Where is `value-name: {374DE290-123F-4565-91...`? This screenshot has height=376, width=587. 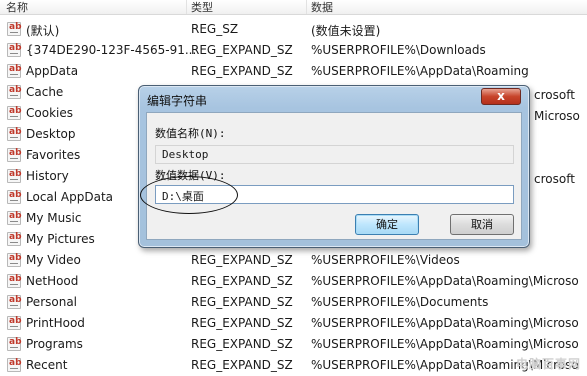 value-name: {374DE290-123F-4565-91... is located at coordinates (111, 50).